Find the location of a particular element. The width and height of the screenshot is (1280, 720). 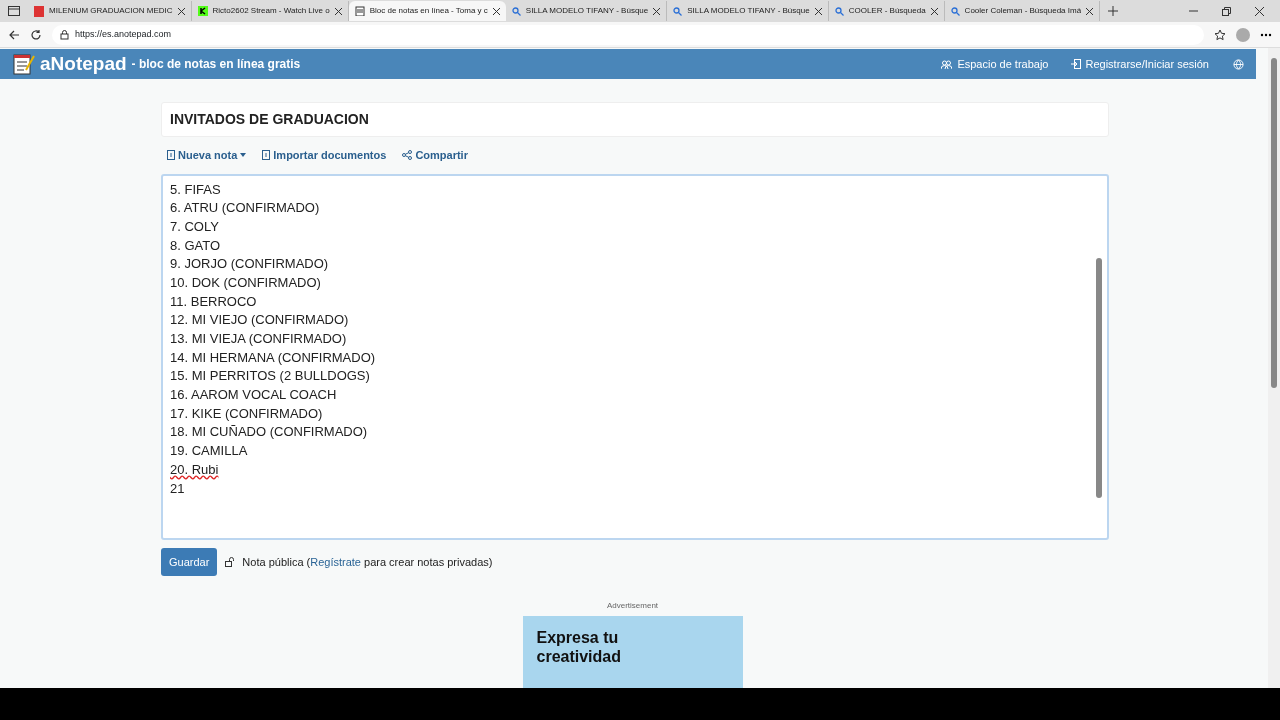

header-link: Registrarse/Iniciar sesión is located at coordinates (1139, 64).